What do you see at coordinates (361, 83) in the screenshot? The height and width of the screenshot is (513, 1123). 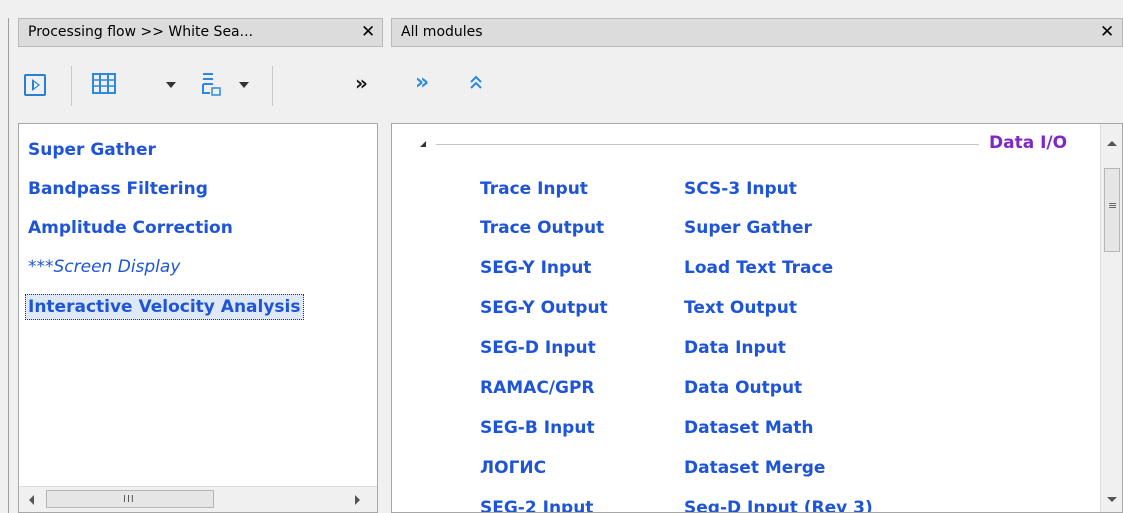 I see `toolbar-overflow-icon: »` at bounding box center [361, 83].